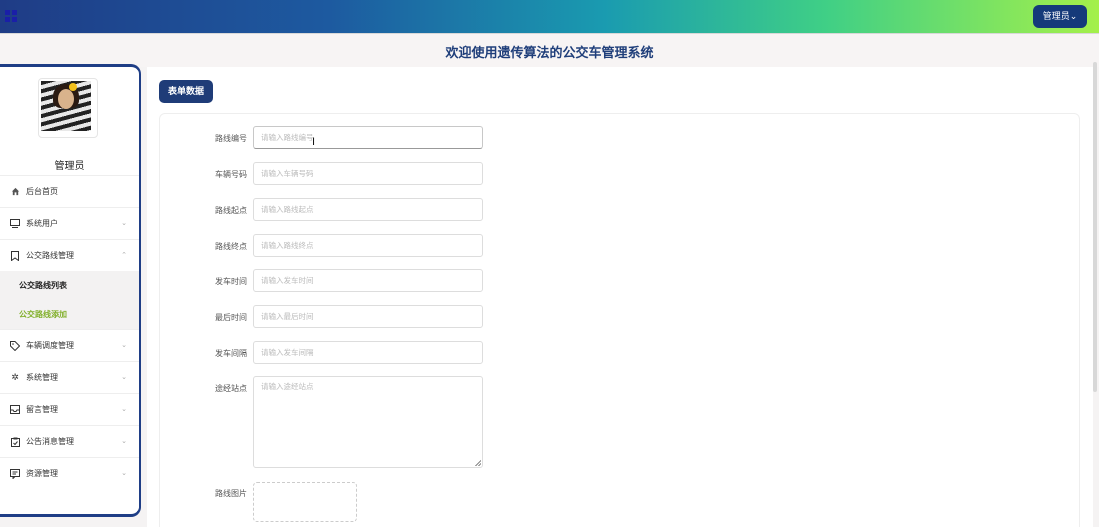 The image size is (1099, 527). I want to click on route-number-input: 请输入路线编号 I, so click(368, 137).